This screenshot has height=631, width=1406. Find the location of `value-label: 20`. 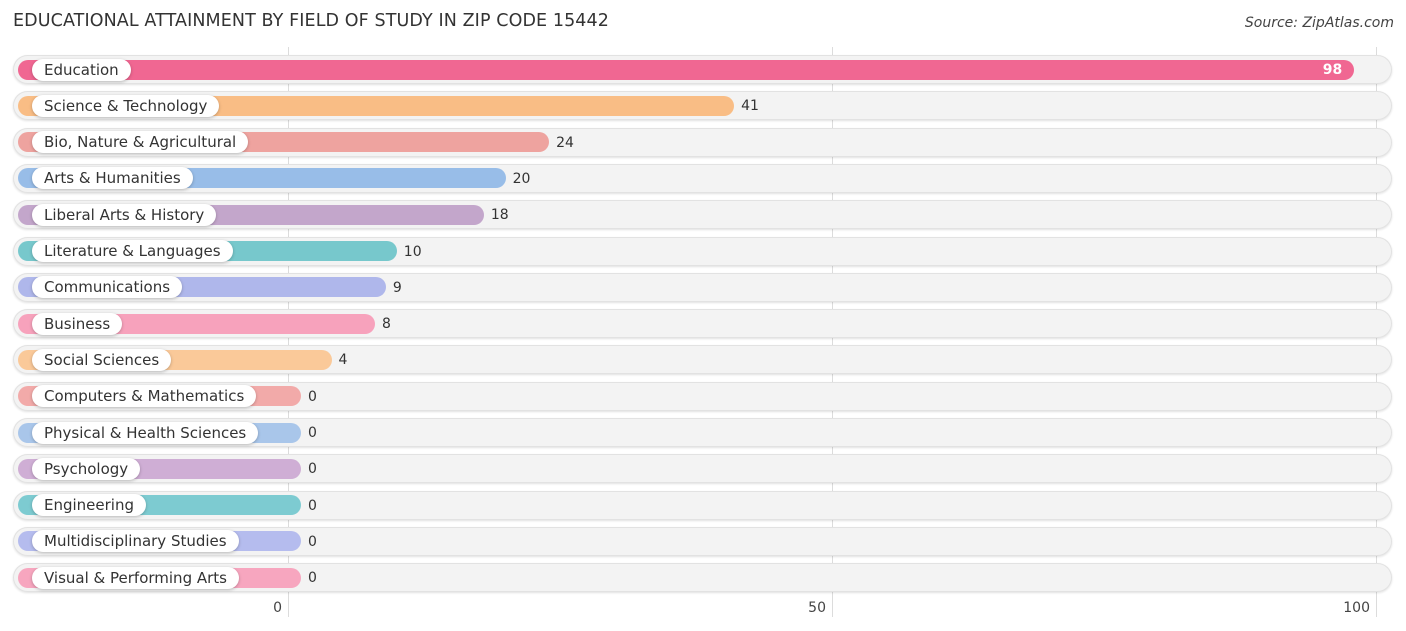

value-label: 20 is located at coordinates (521, 178).